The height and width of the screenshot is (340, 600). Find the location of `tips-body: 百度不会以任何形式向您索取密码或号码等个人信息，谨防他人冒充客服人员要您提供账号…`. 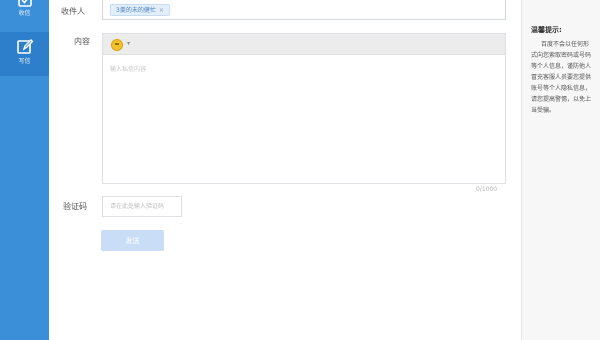

tips-body: 百度不会以任何形式向您索取密码或号码等个人信息，谨防他人冒充客服人员要您提供账号… is located at coordinates (561, 77).